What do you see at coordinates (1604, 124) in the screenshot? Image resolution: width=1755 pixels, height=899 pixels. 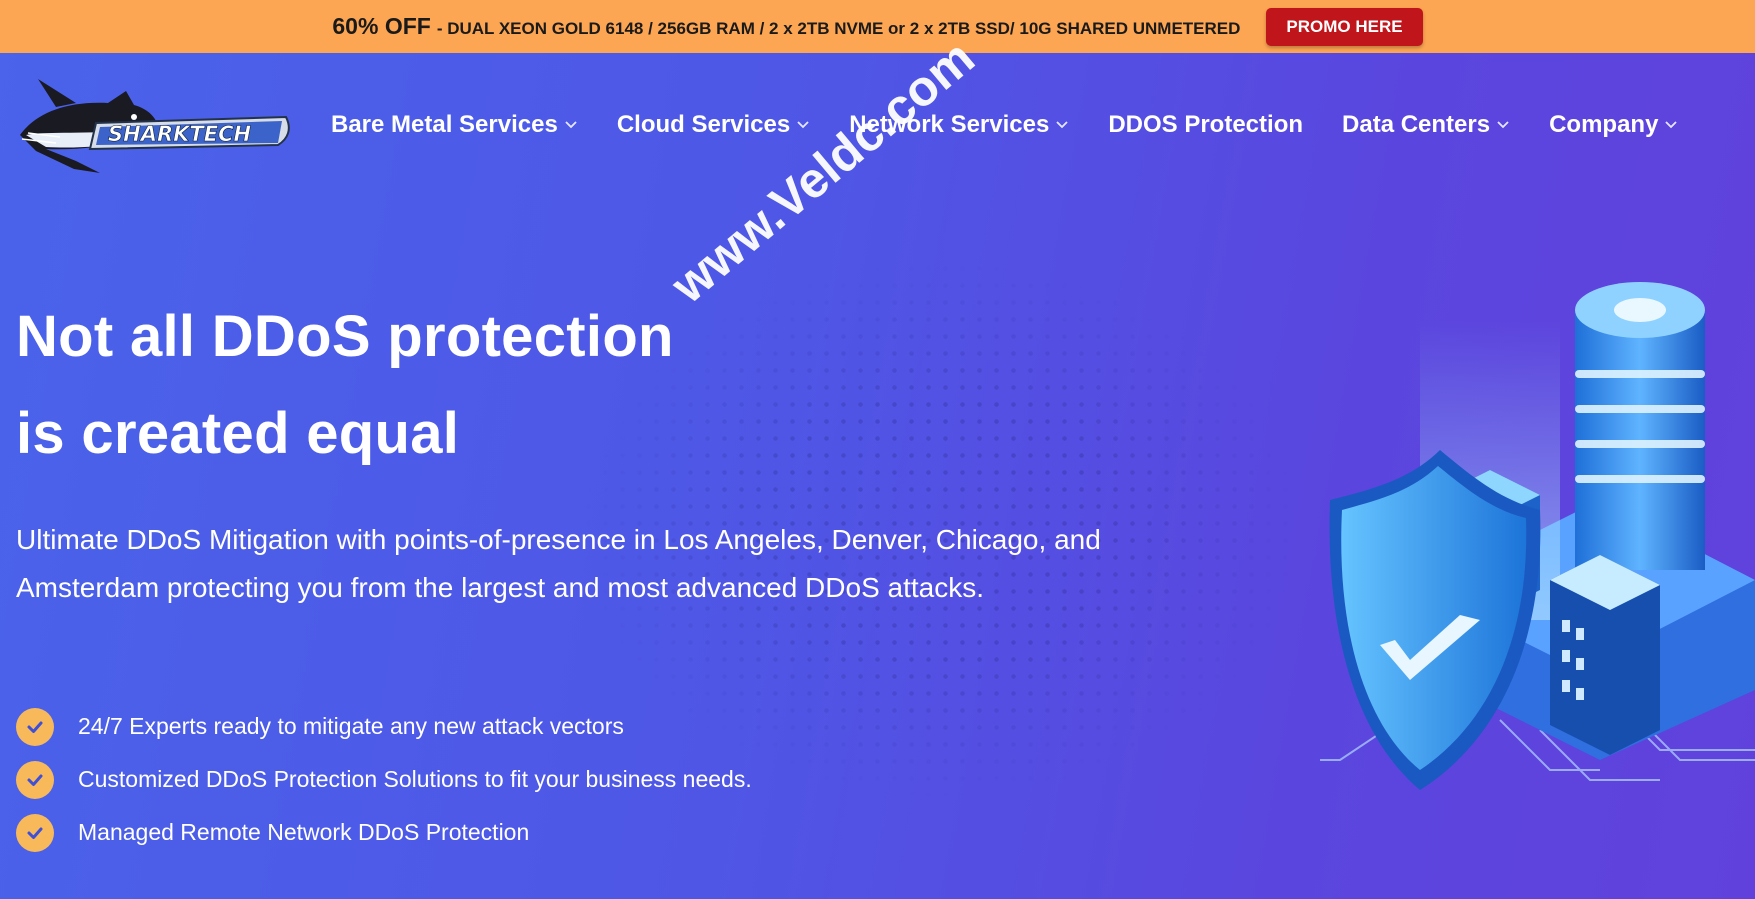 I see `nav-label: Company` at bounding box center [1604, 124].